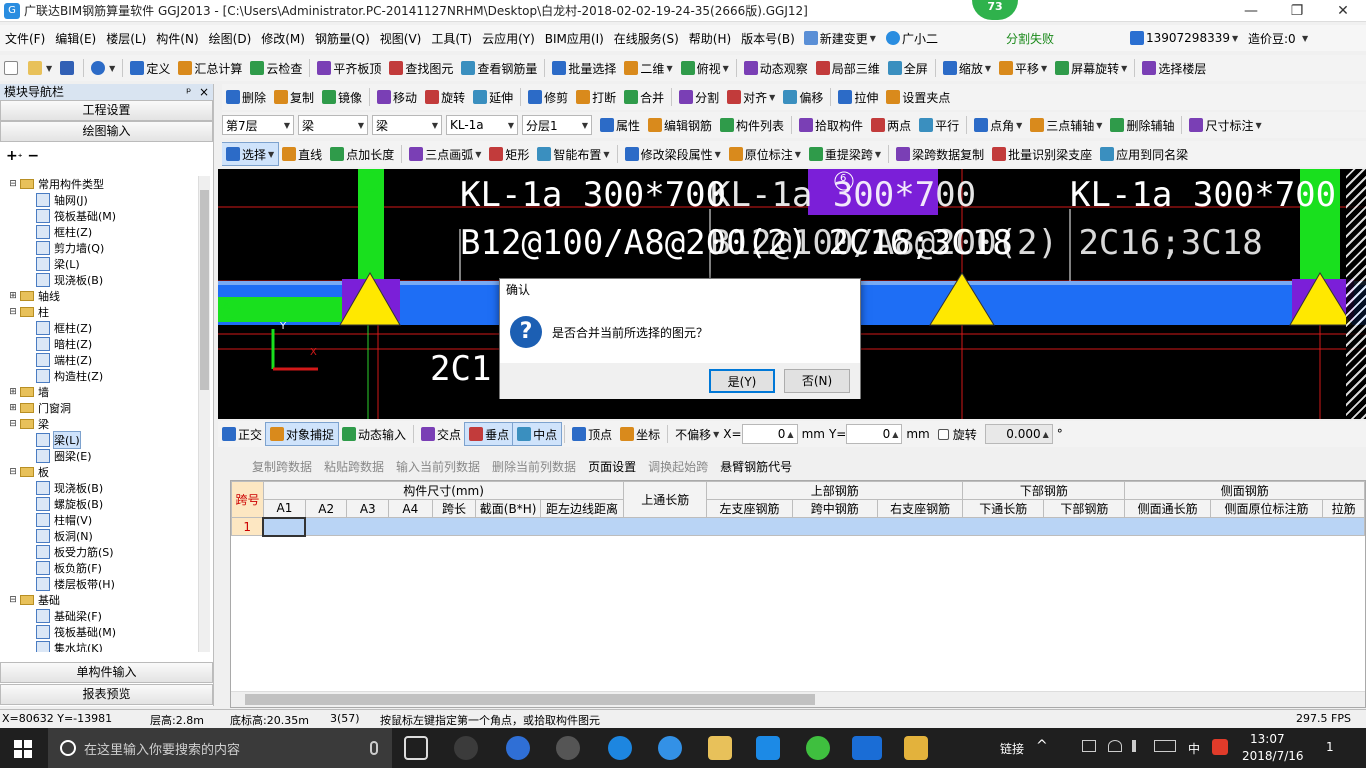  Describe the element at coordinates (939, 125) in the screenshot. I see `comp-tool-button-5: 平行` at that location.